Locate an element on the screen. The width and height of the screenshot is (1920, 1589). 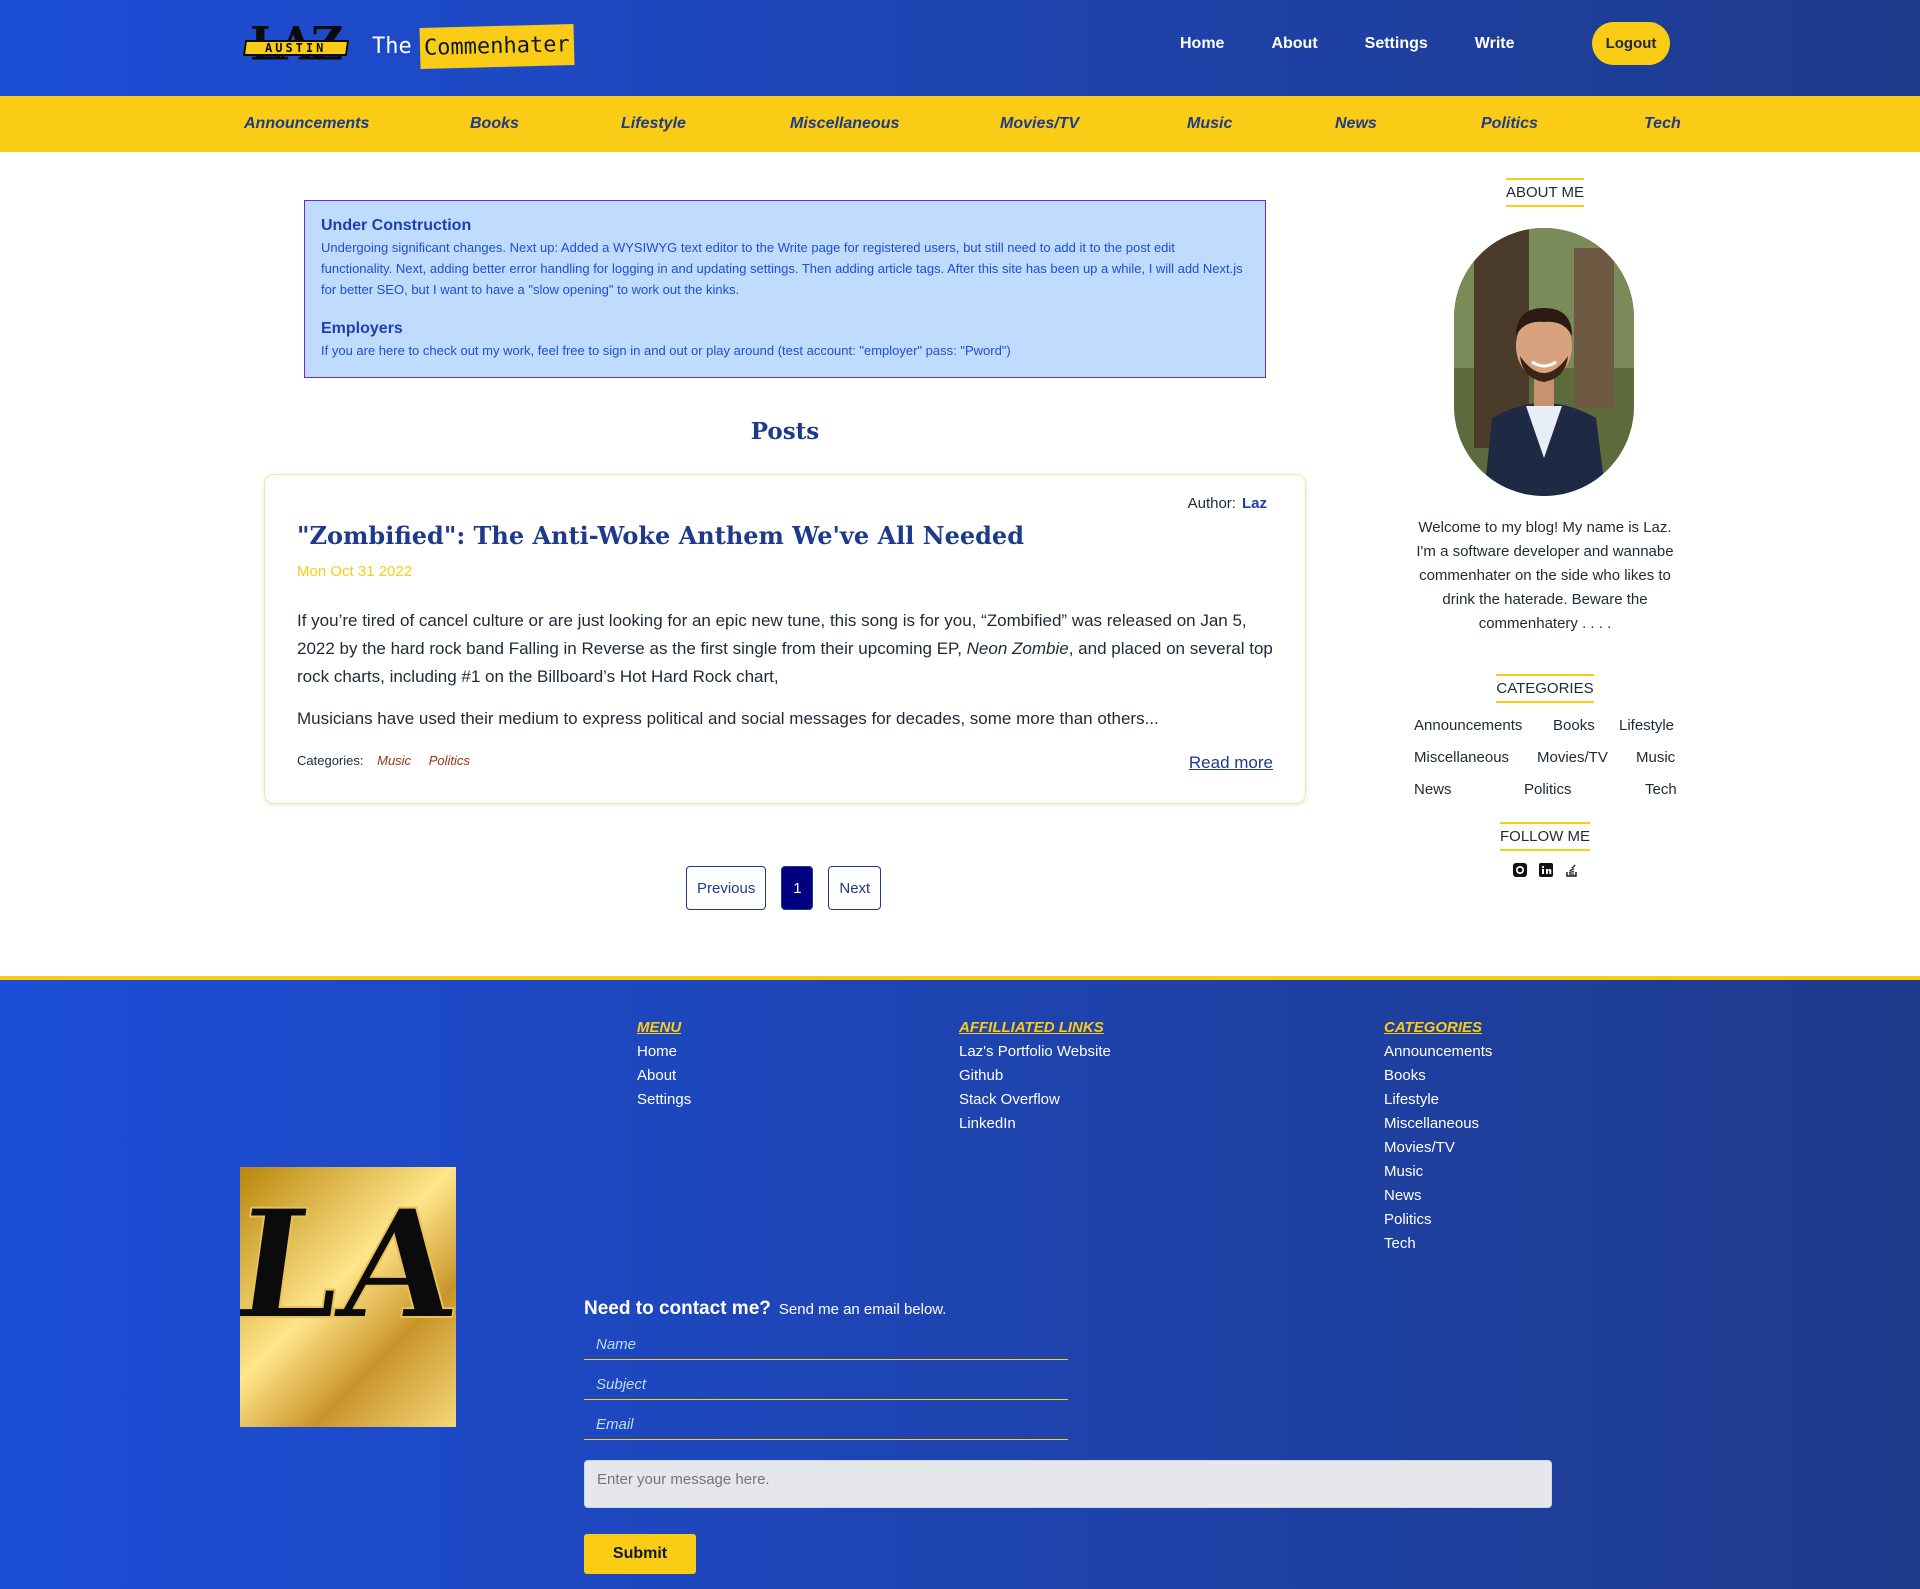
avatar-photo is located at coordinates (1544, 362).